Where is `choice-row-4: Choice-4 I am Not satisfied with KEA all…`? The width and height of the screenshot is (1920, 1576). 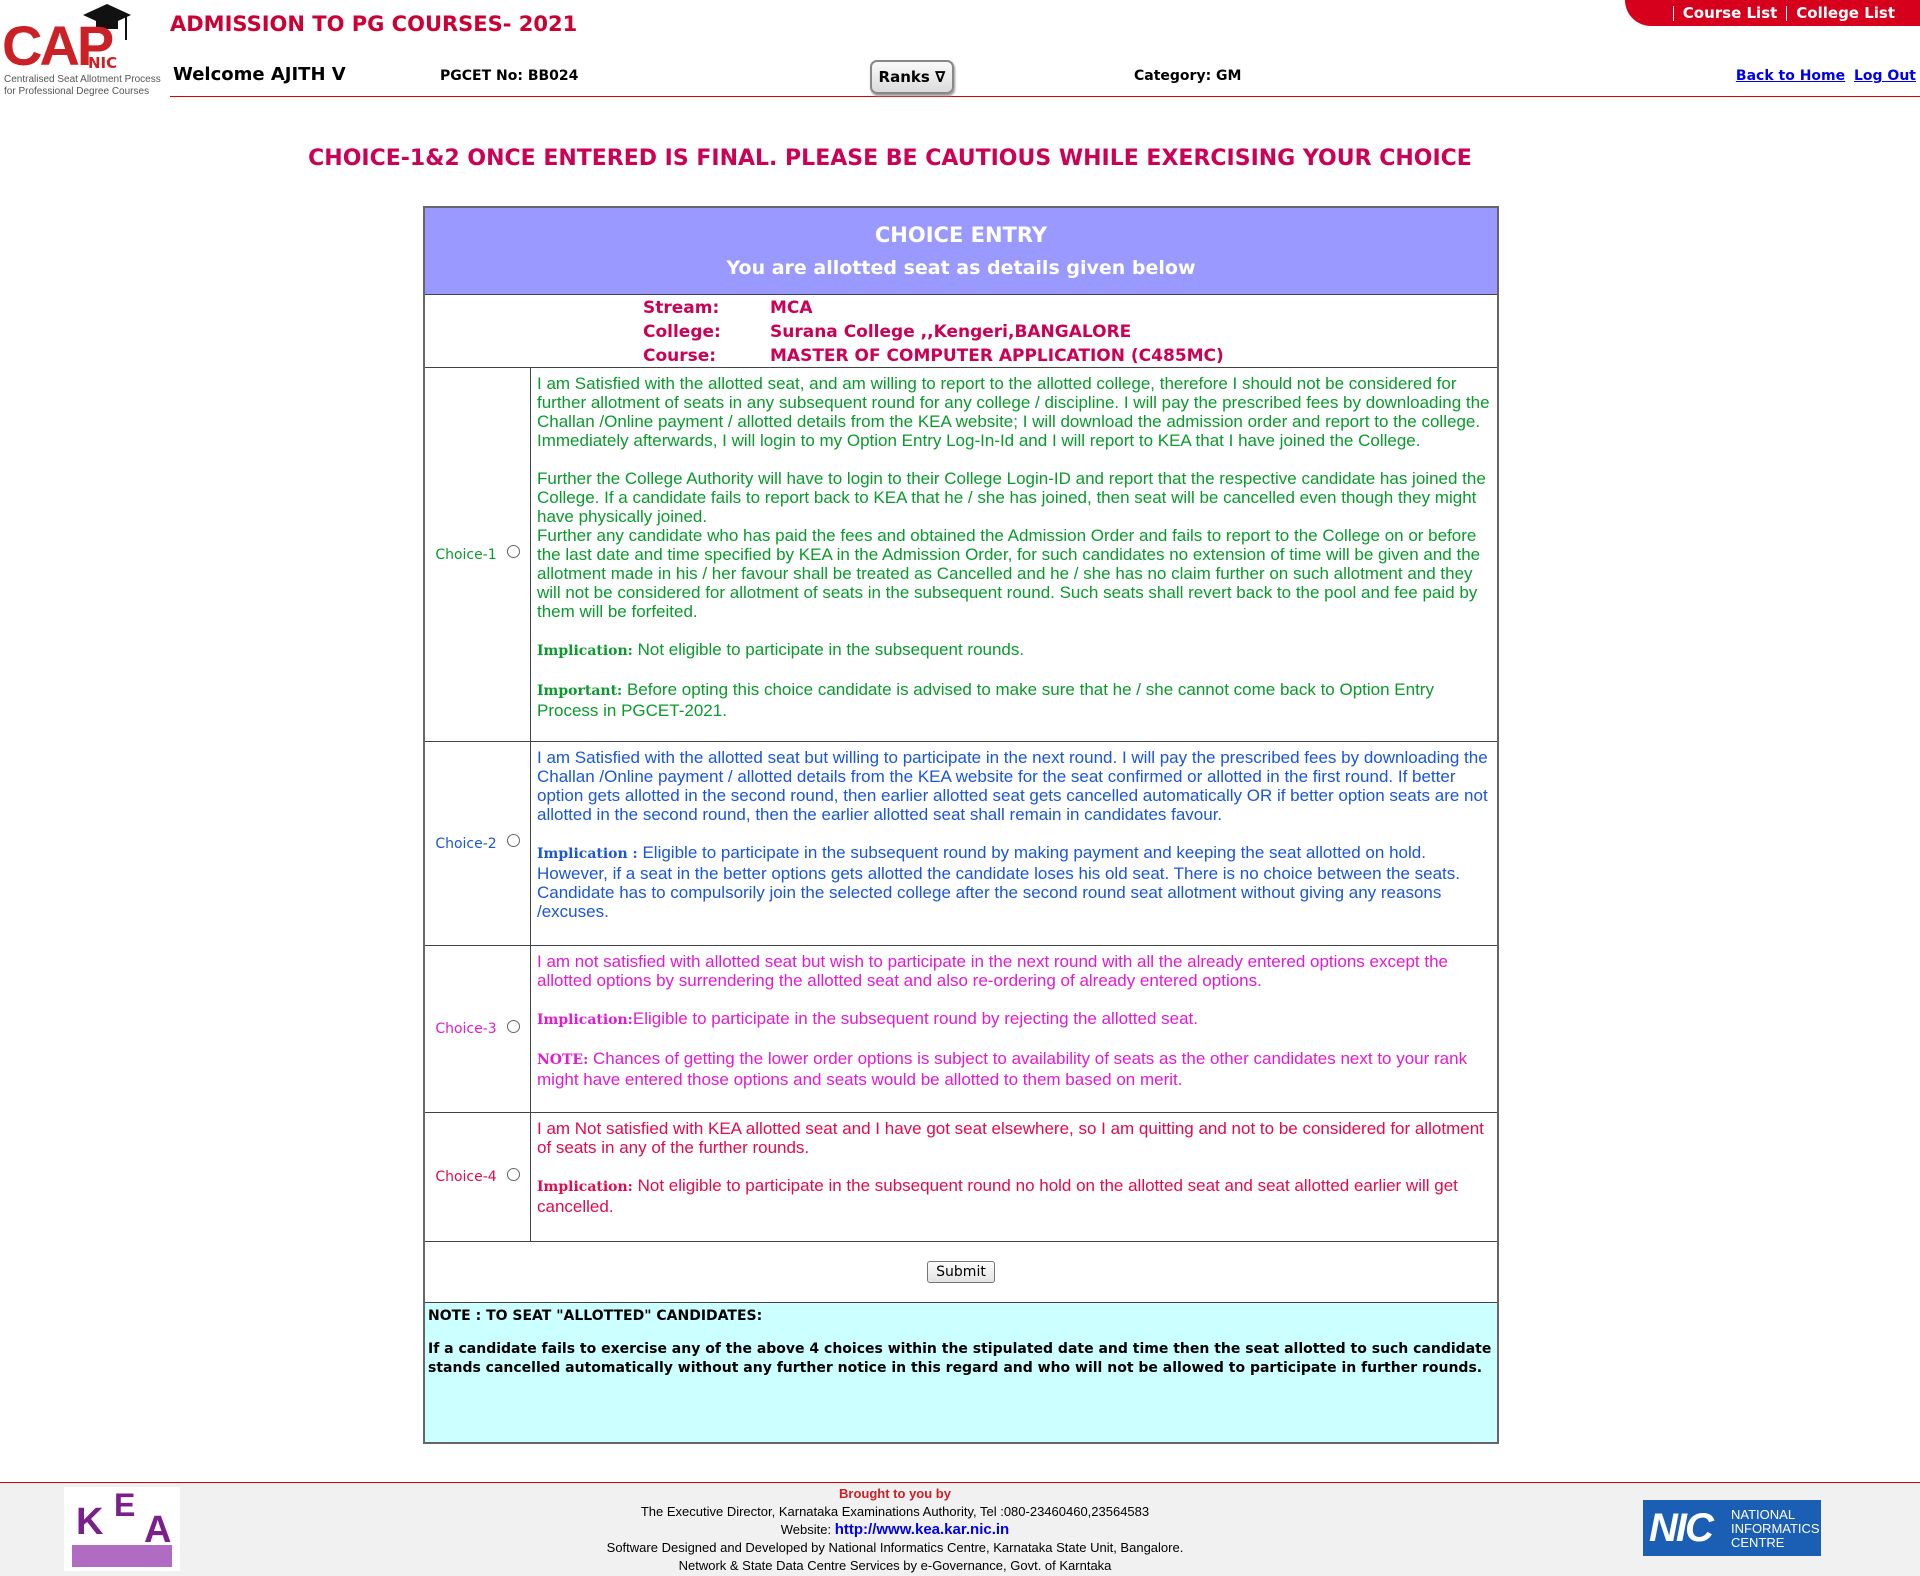
choice-row-4: Choice-4 I am Not satisfied with KEA all… is located at coordinates (961, 1177).